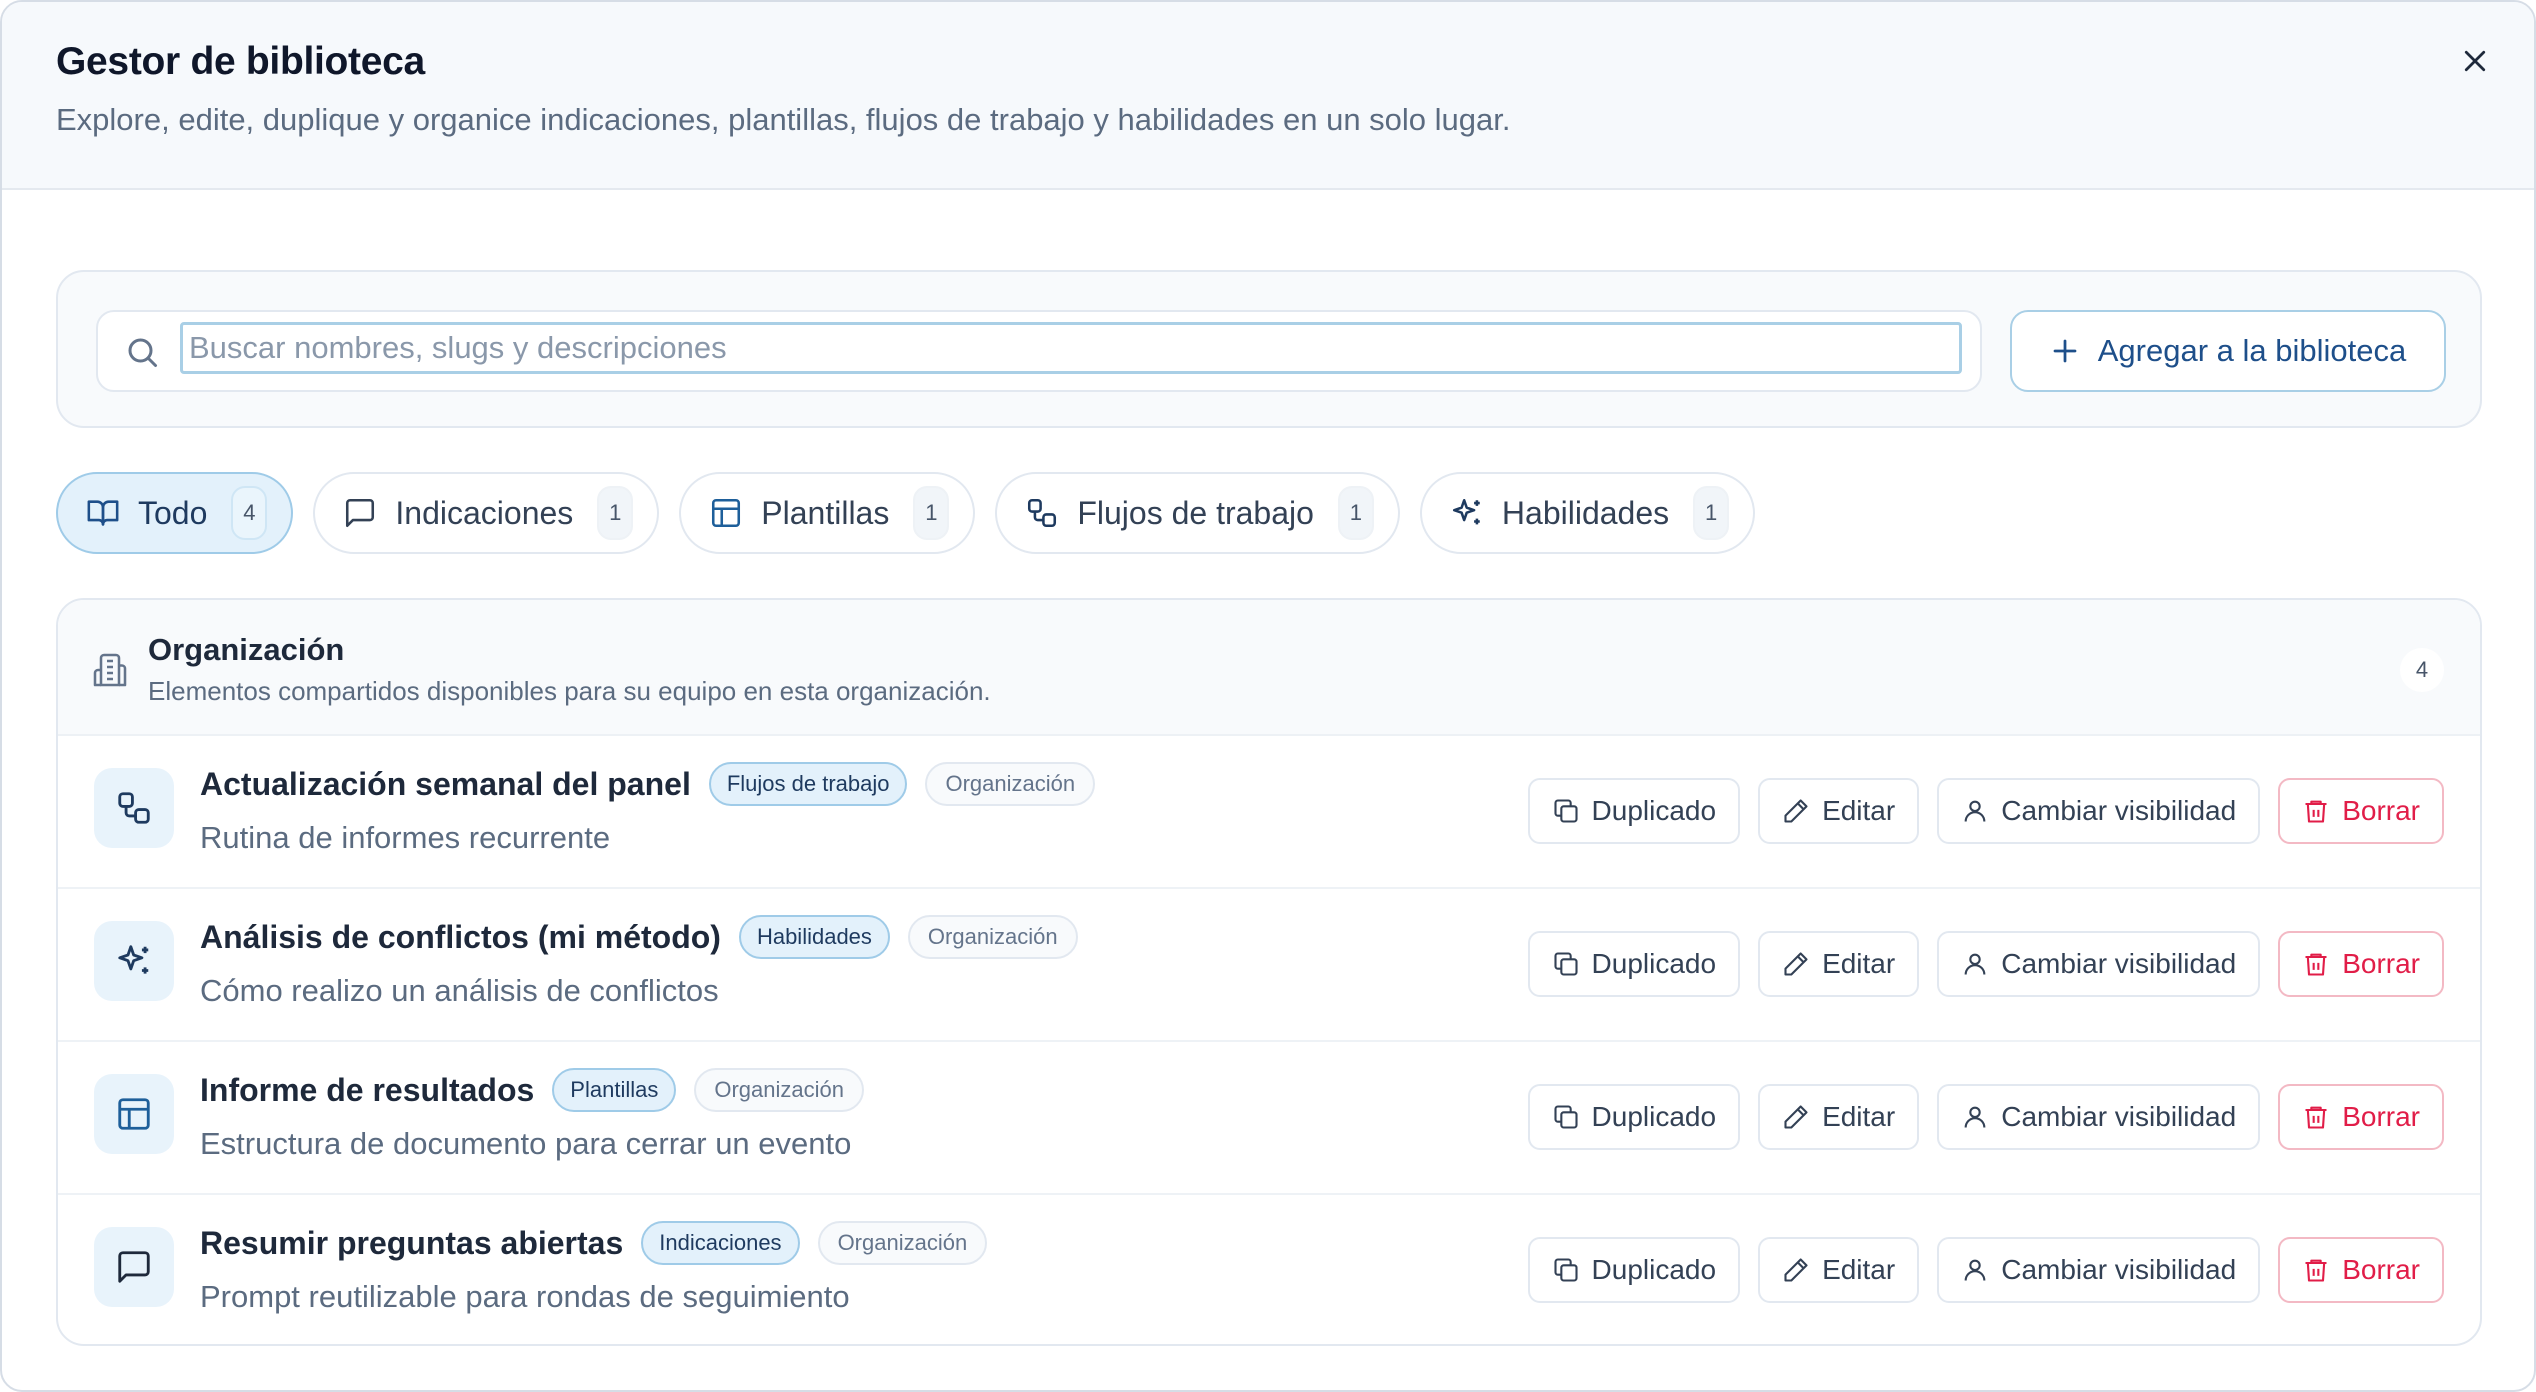 This screenshot has width=2536, height=1392. I want to click on plus-icon, so click(2065, 351).